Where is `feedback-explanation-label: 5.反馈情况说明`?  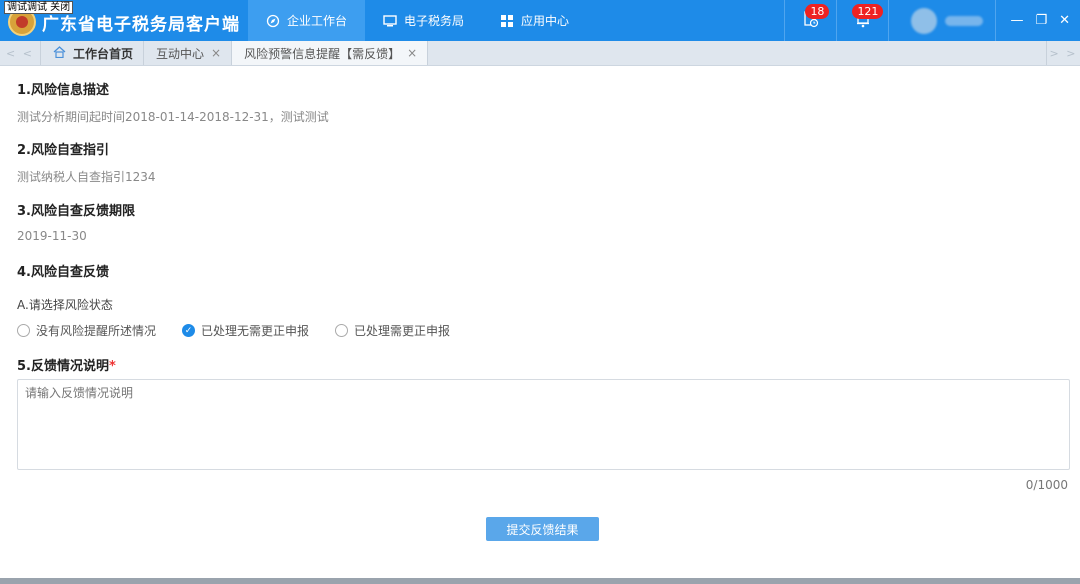
feedback-explanation-label: 5.反馈情况说明 is located at coordinates (63, 366).